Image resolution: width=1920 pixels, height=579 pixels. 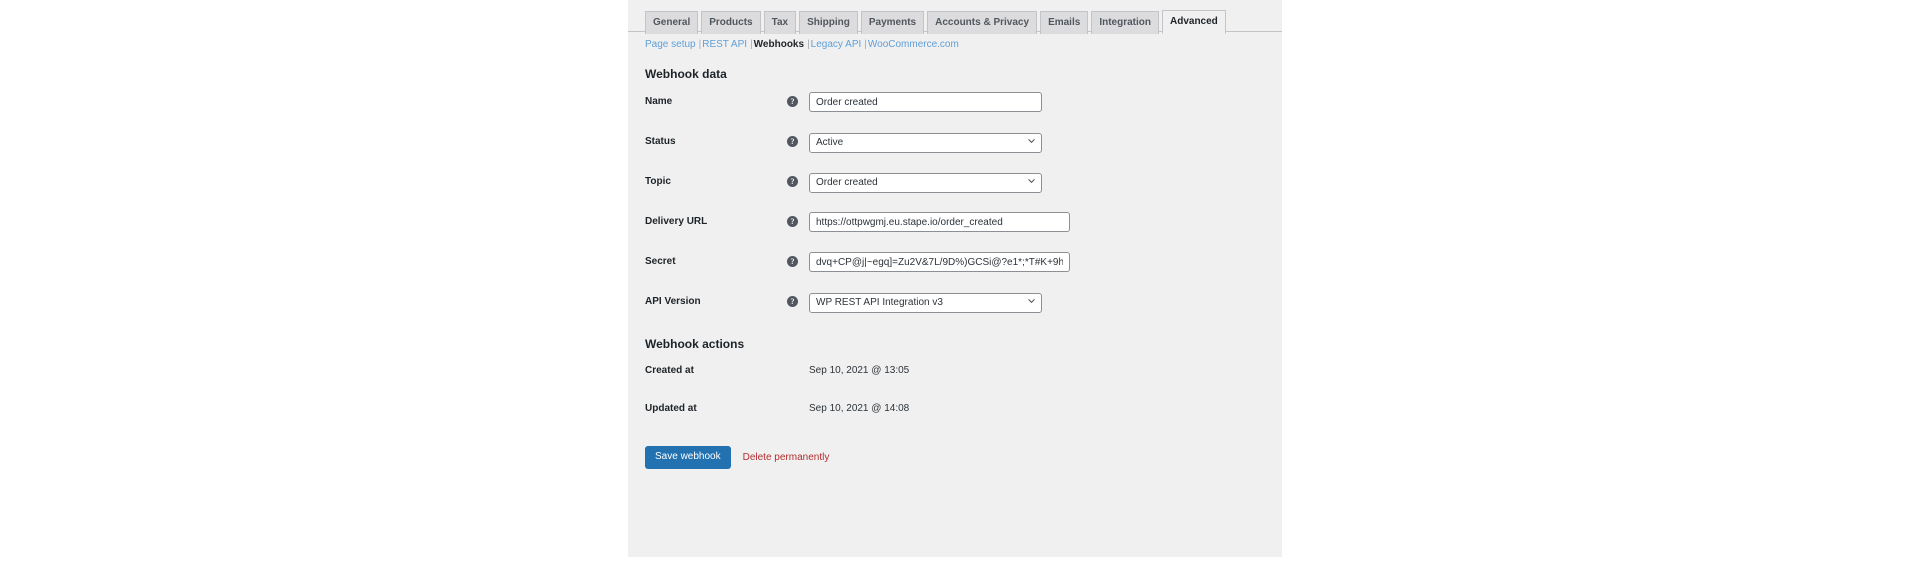 I want to click on field-row-secret: Secret ?, so click(x=955, y=262).